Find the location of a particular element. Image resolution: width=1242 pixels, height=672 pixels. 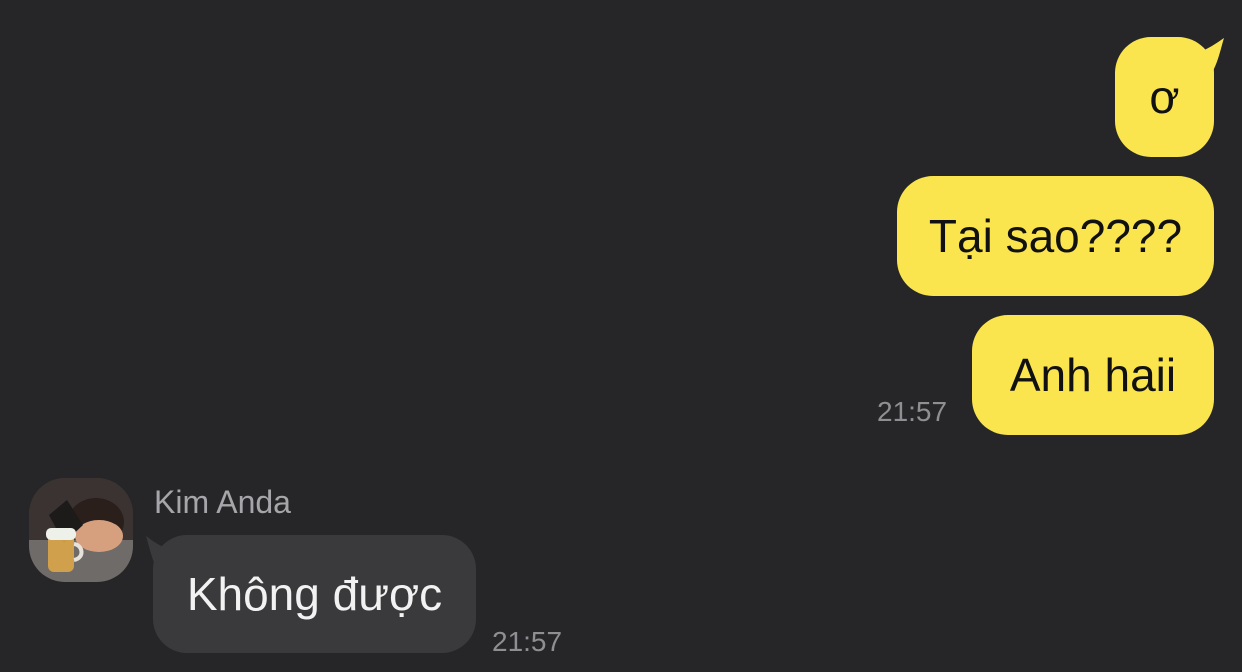

outgoing-message: ơ is located at coordinates (1164, 97).